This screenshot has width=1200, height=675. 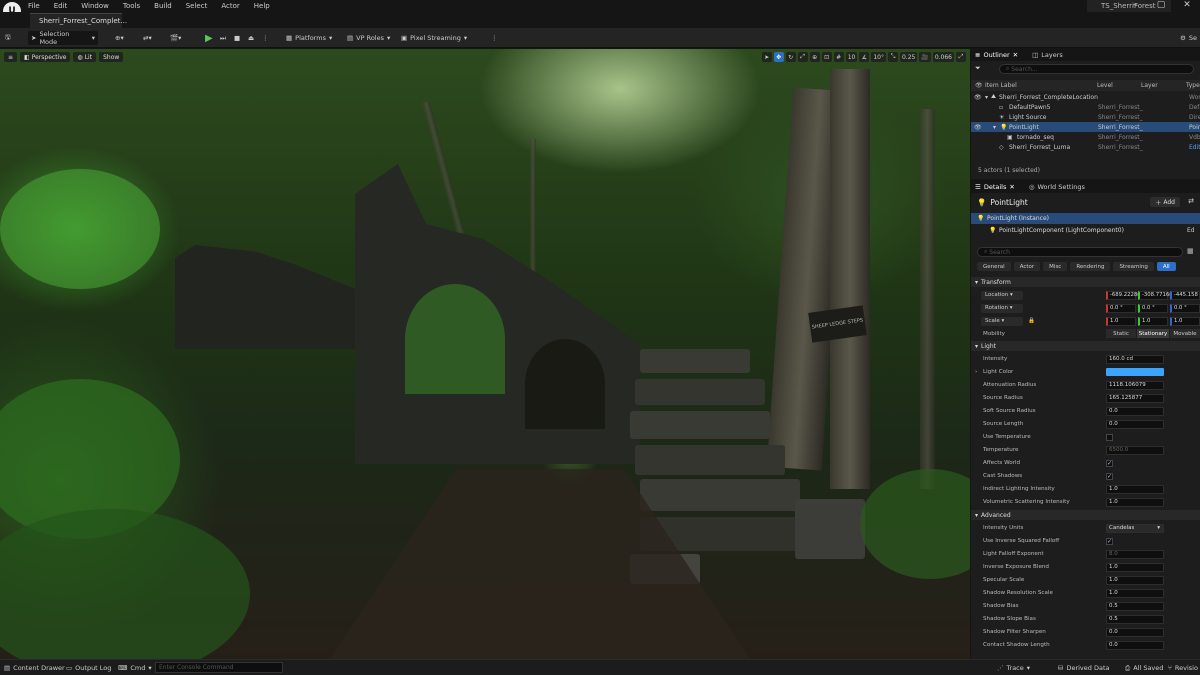 What do you see at coordinates (1105, 85) in the screenshot?
I see `col-level: Level` at bounding box center [1105, 85].